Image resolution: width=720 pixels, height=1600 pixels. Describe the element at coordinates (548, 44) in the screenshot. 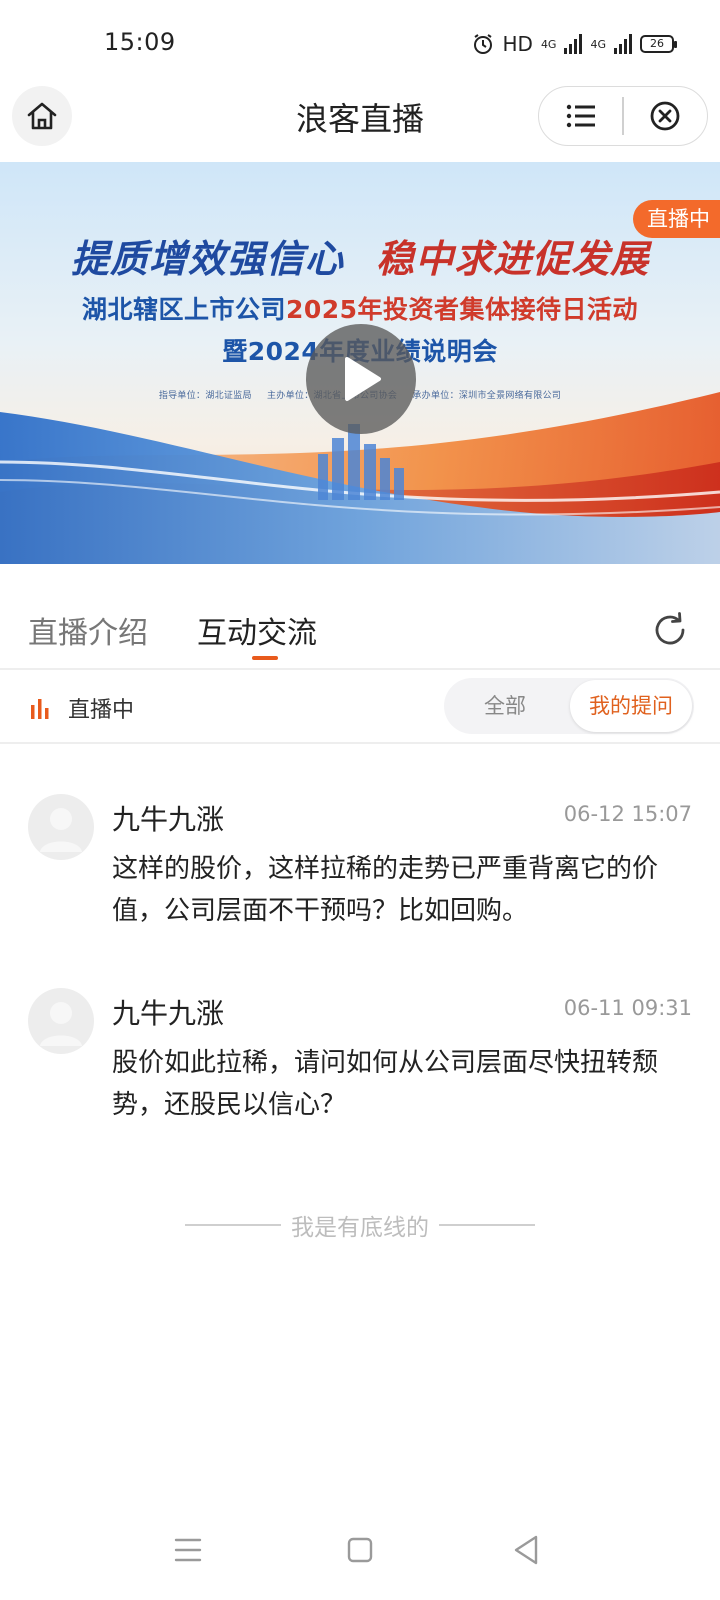

I see `network-label-1: 4G` at that location.